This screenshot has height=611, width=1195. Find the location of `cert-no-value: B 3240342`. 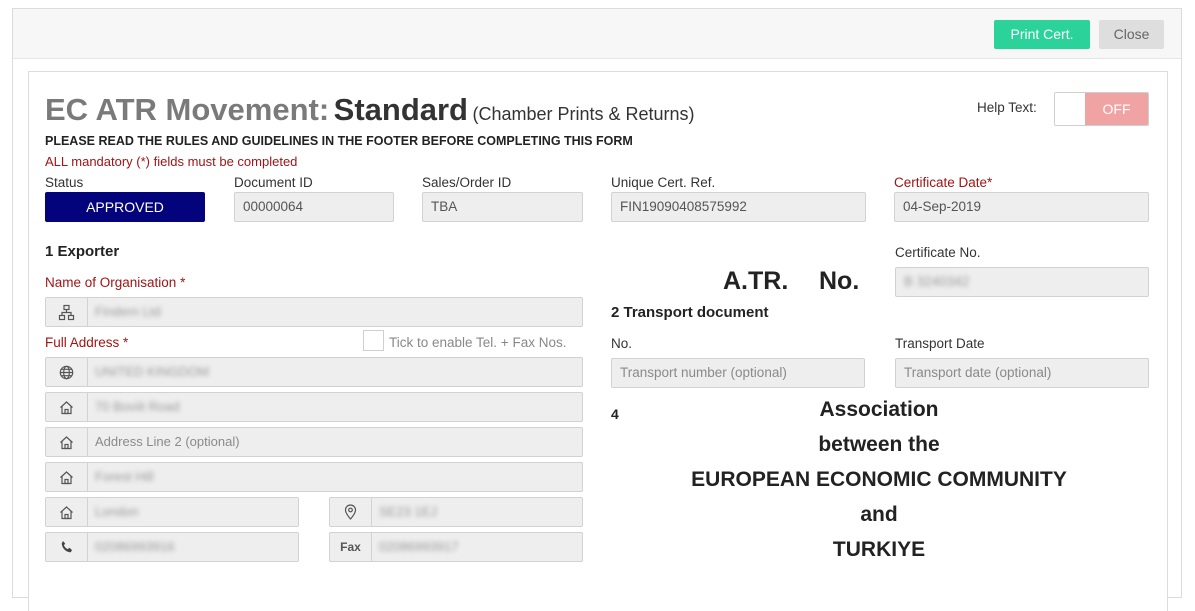

cert-no-value: B 3240342 is located at coordinates (937, 281).